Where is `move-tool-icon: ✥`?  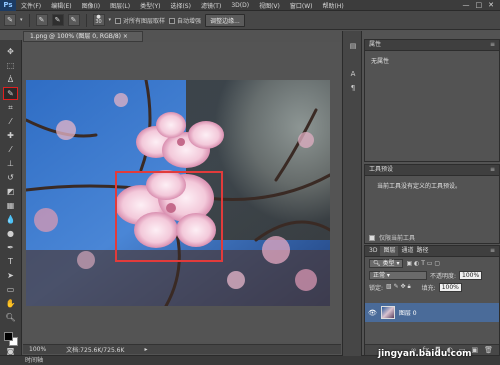
move-tool-icon: ✥ is located at coordinates (10, 51).